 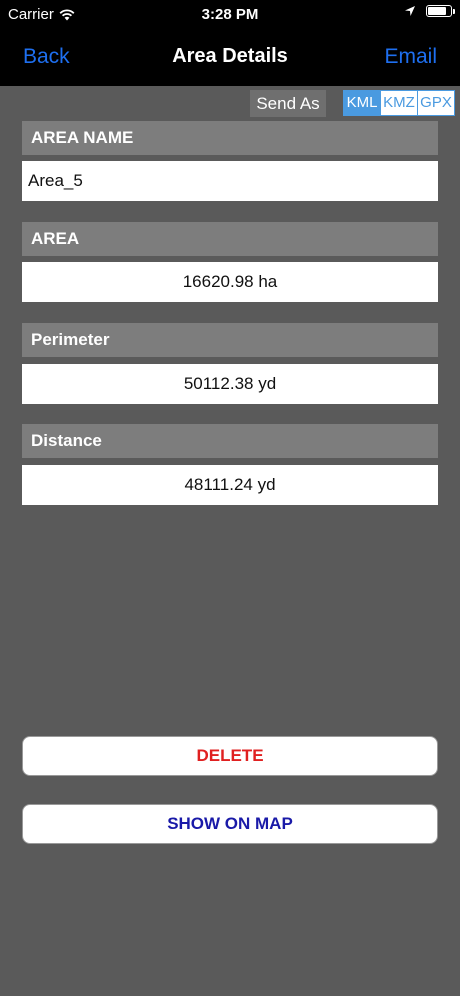 I want to click on perimeter-value: 50112.38 yd, so click(x=230, y=384).